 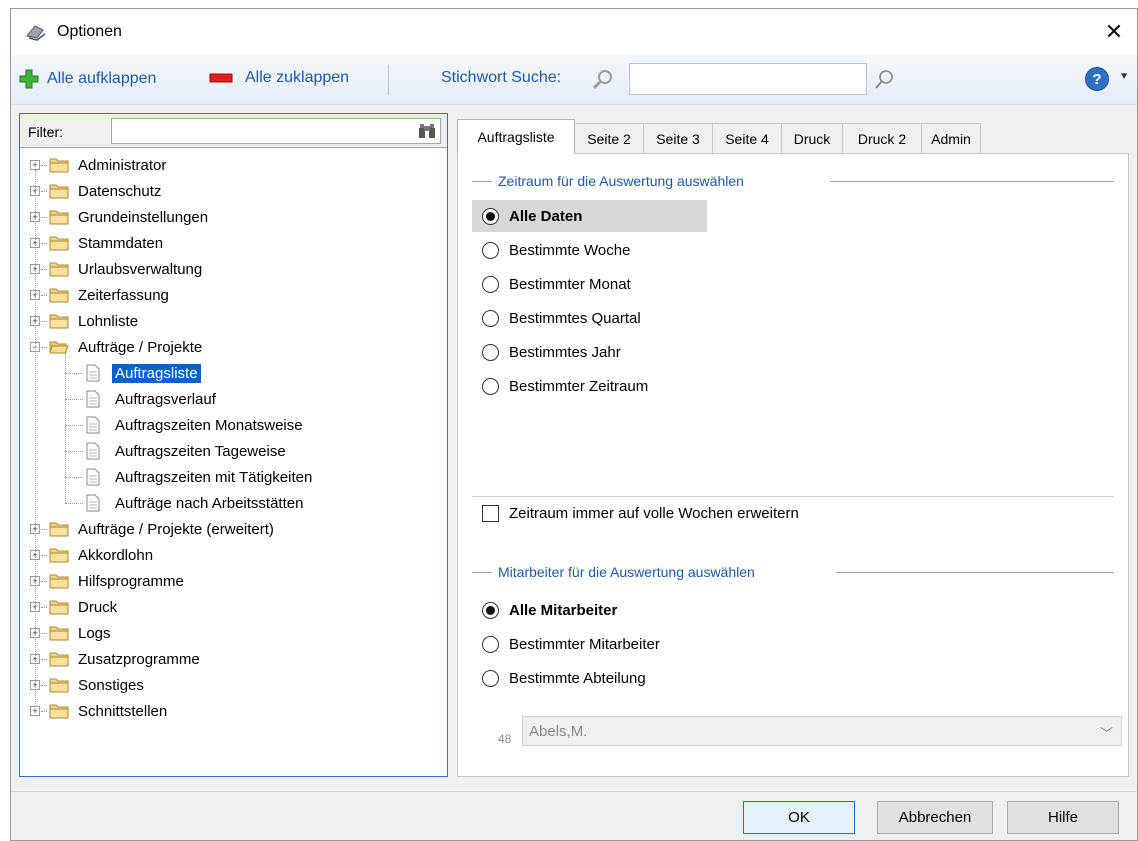 What do you see at coordinates (1114, 32) in the screenshot?
I see `close-button: ✕` at bounding box center [1114, 32].